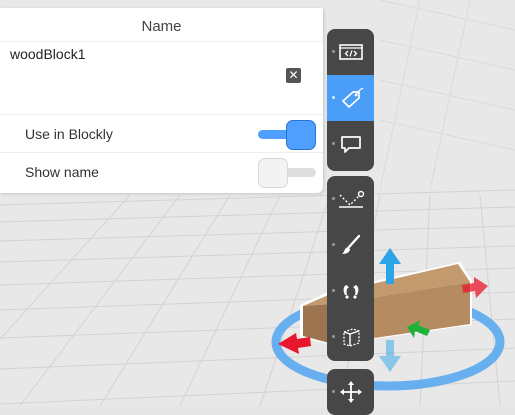 The image size is (515, 415). I want to click on bounding-box-tool-button, so click(350, 337).